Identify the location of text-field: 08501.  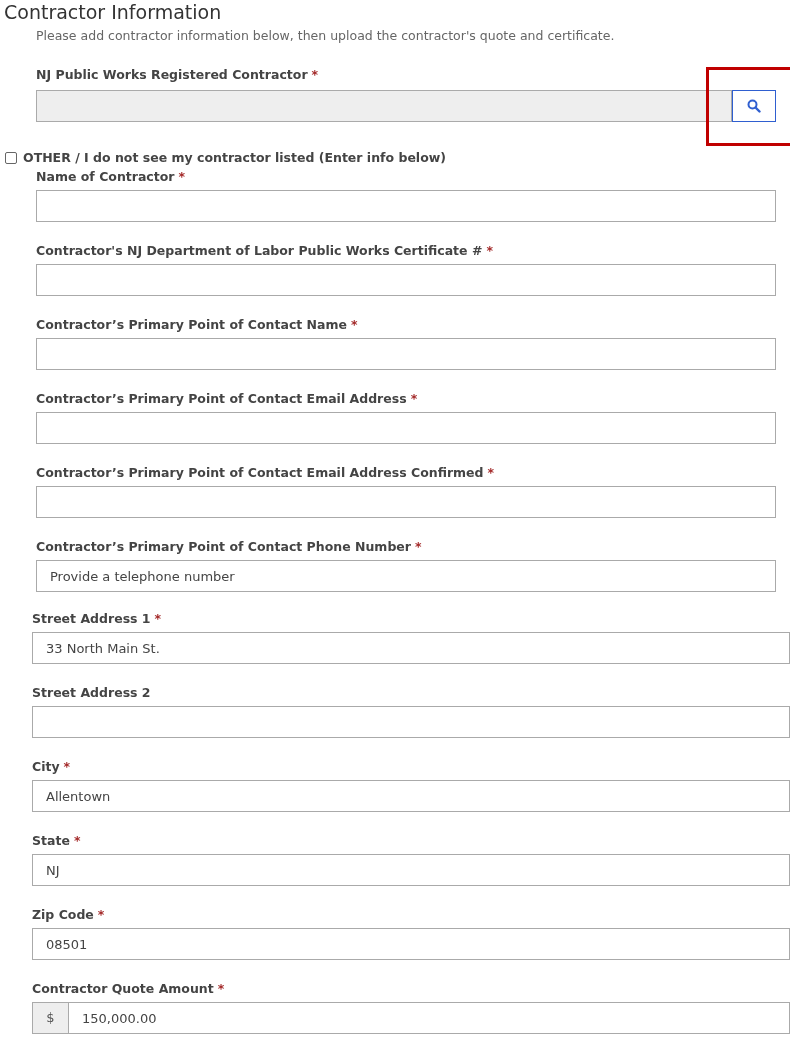
(411, 944).